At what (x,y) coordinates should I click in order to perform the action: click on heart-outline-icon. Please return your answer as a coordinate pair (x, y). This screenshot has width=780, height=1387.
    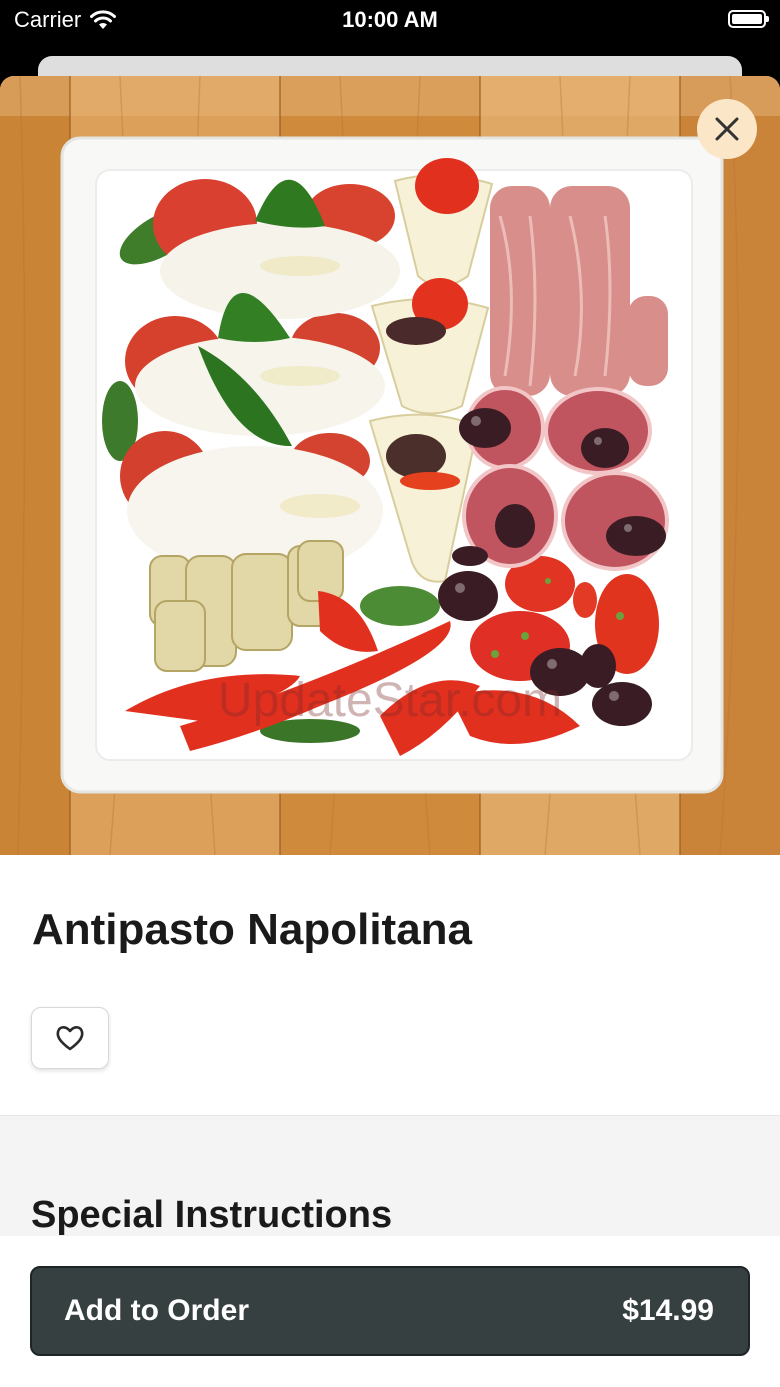
    Looking at the image, I should click on (70, 1038).